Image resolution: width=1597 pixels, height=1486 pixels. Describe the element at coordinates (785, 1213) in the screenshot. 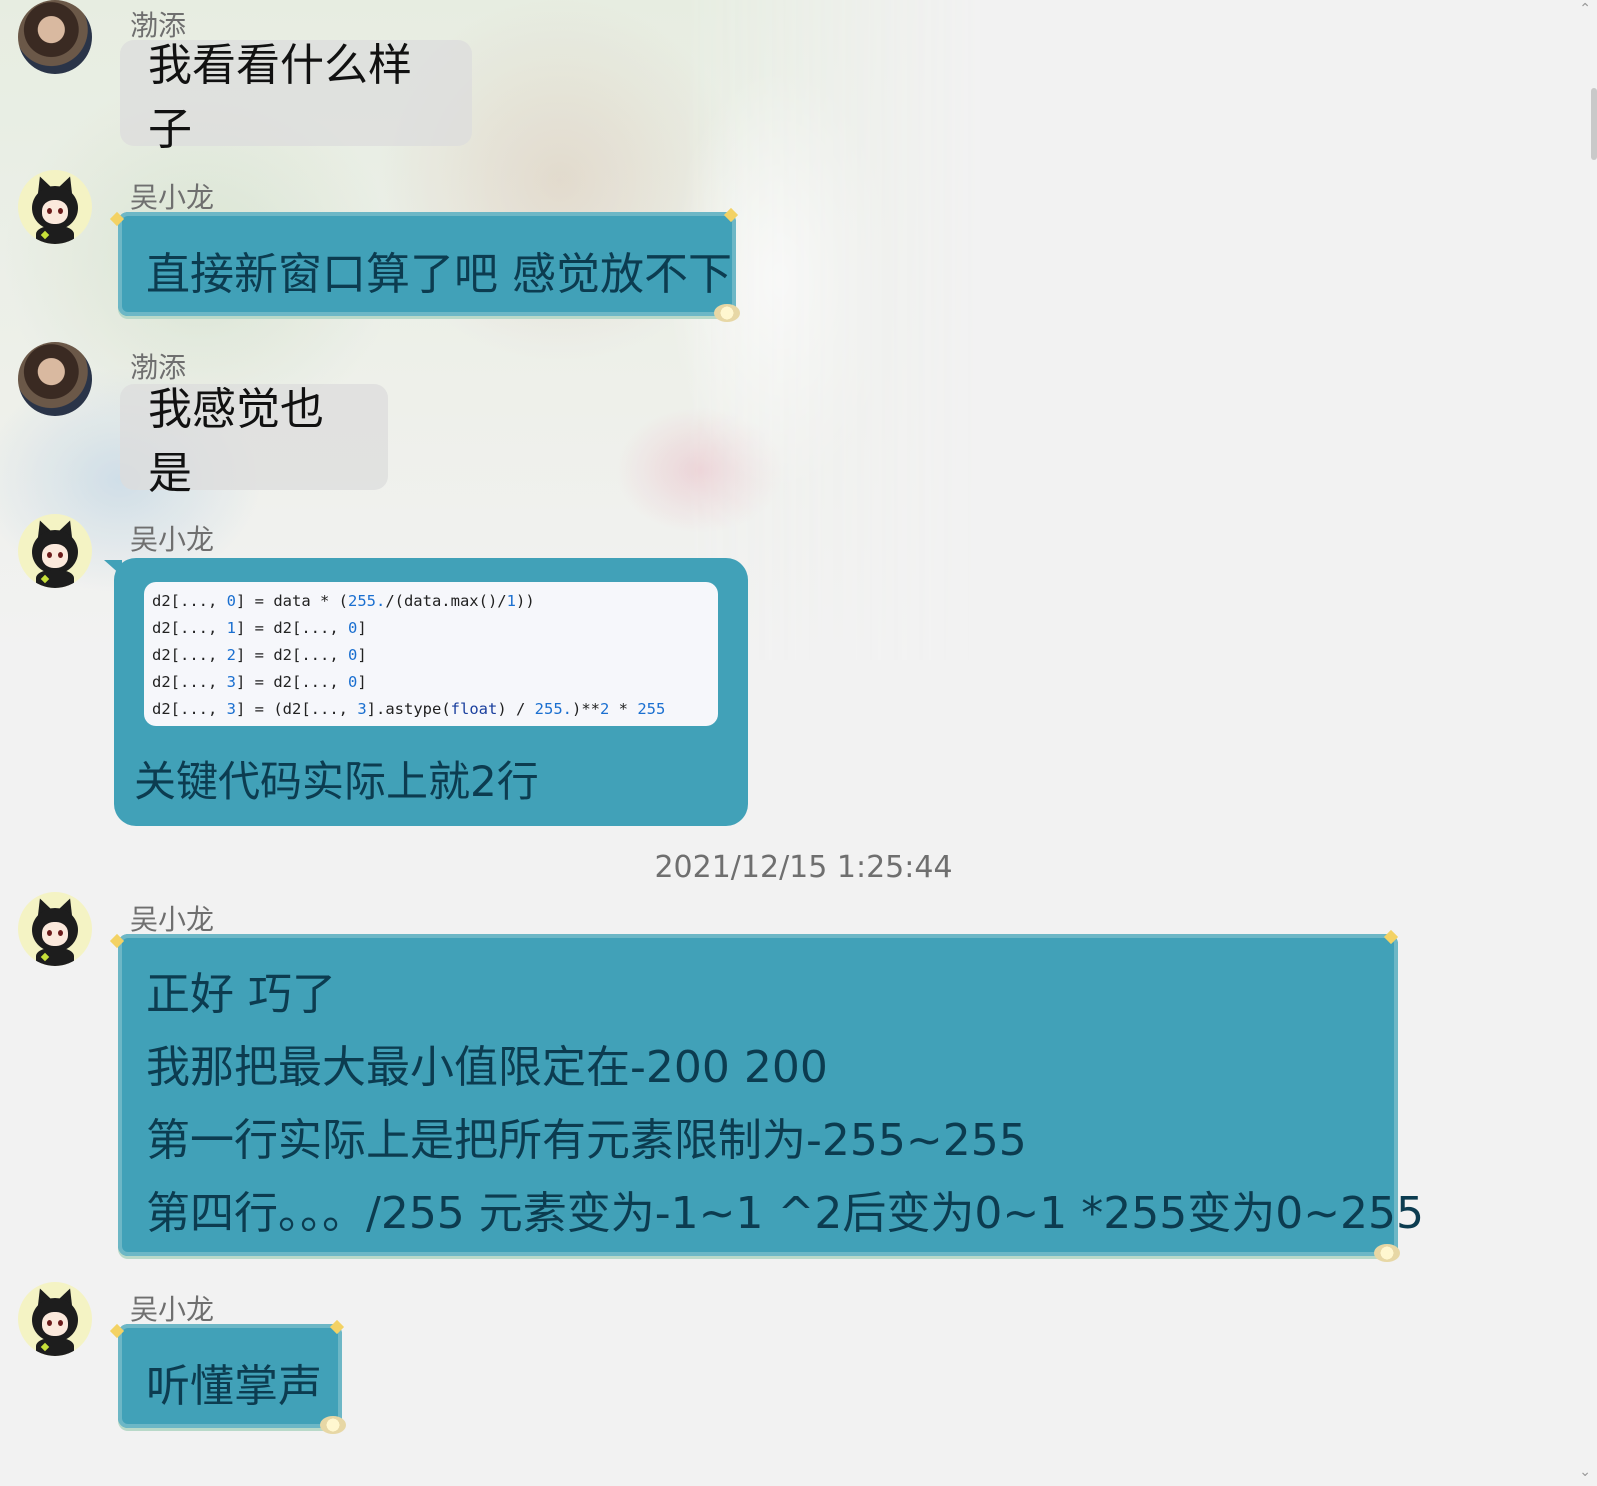

I see `message-line: 第四行。。。/255 元素变为-1~1 ^2后变为0~1 *255变为0~255` at that location.